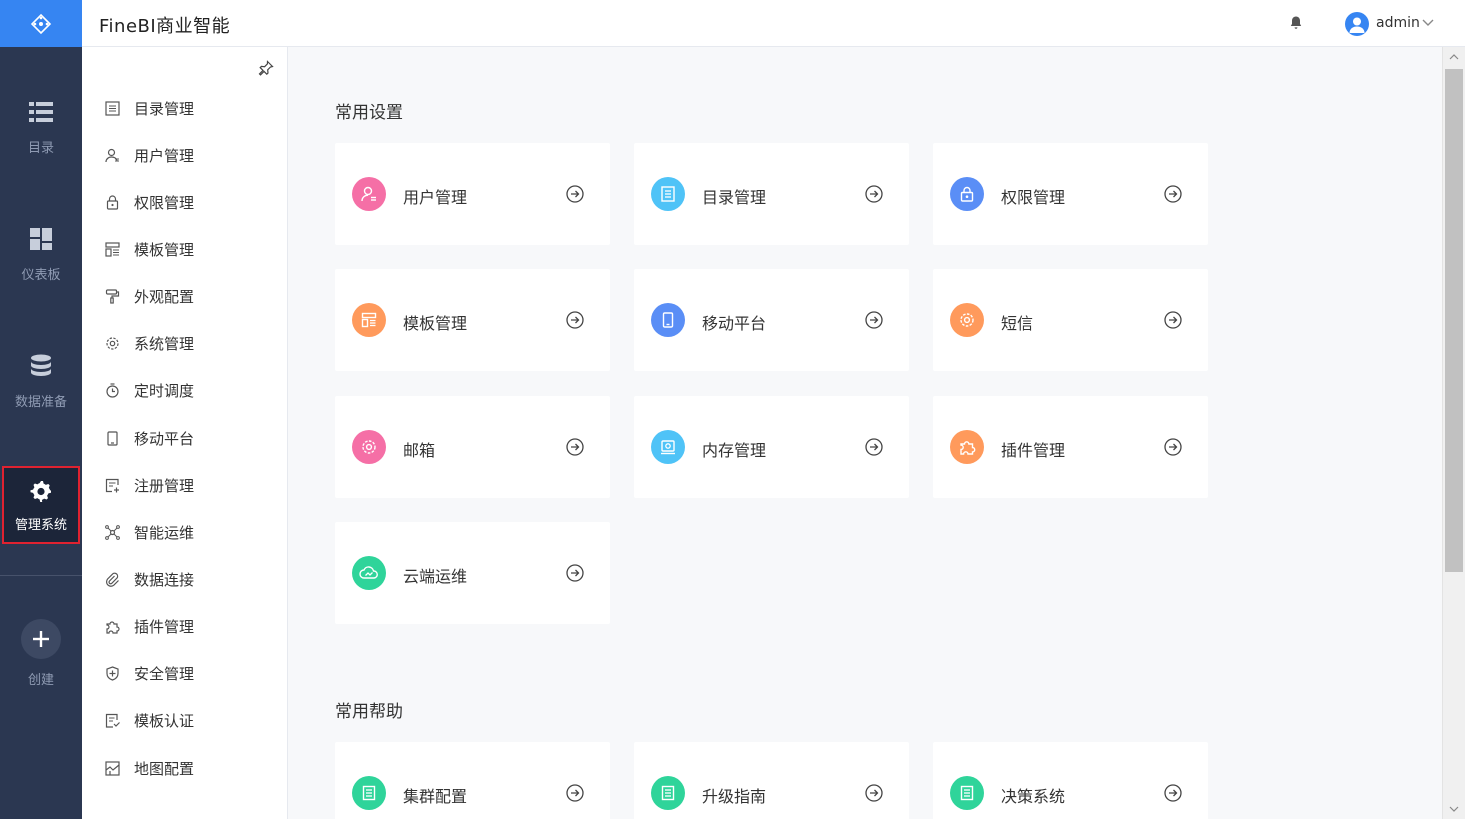 The height and width of the screenshot is (819, 1465). Describe the element at coordinates (41, 139) in the screenshot. I see `rail-item-catalog: 目录` at that location.